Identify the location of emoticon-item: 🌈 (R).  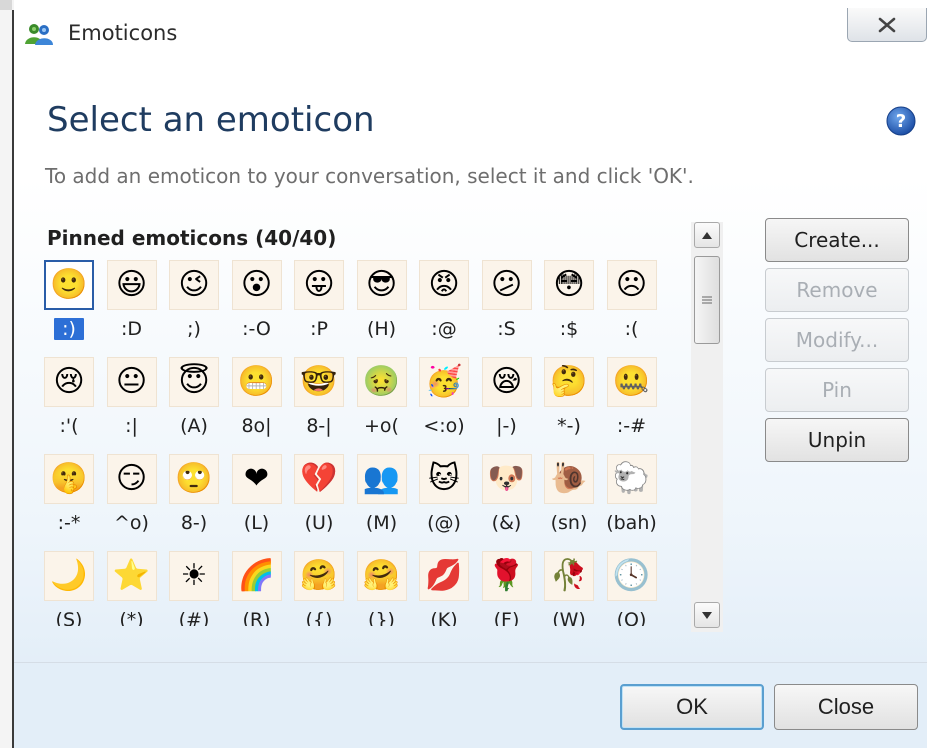
(257, 586).